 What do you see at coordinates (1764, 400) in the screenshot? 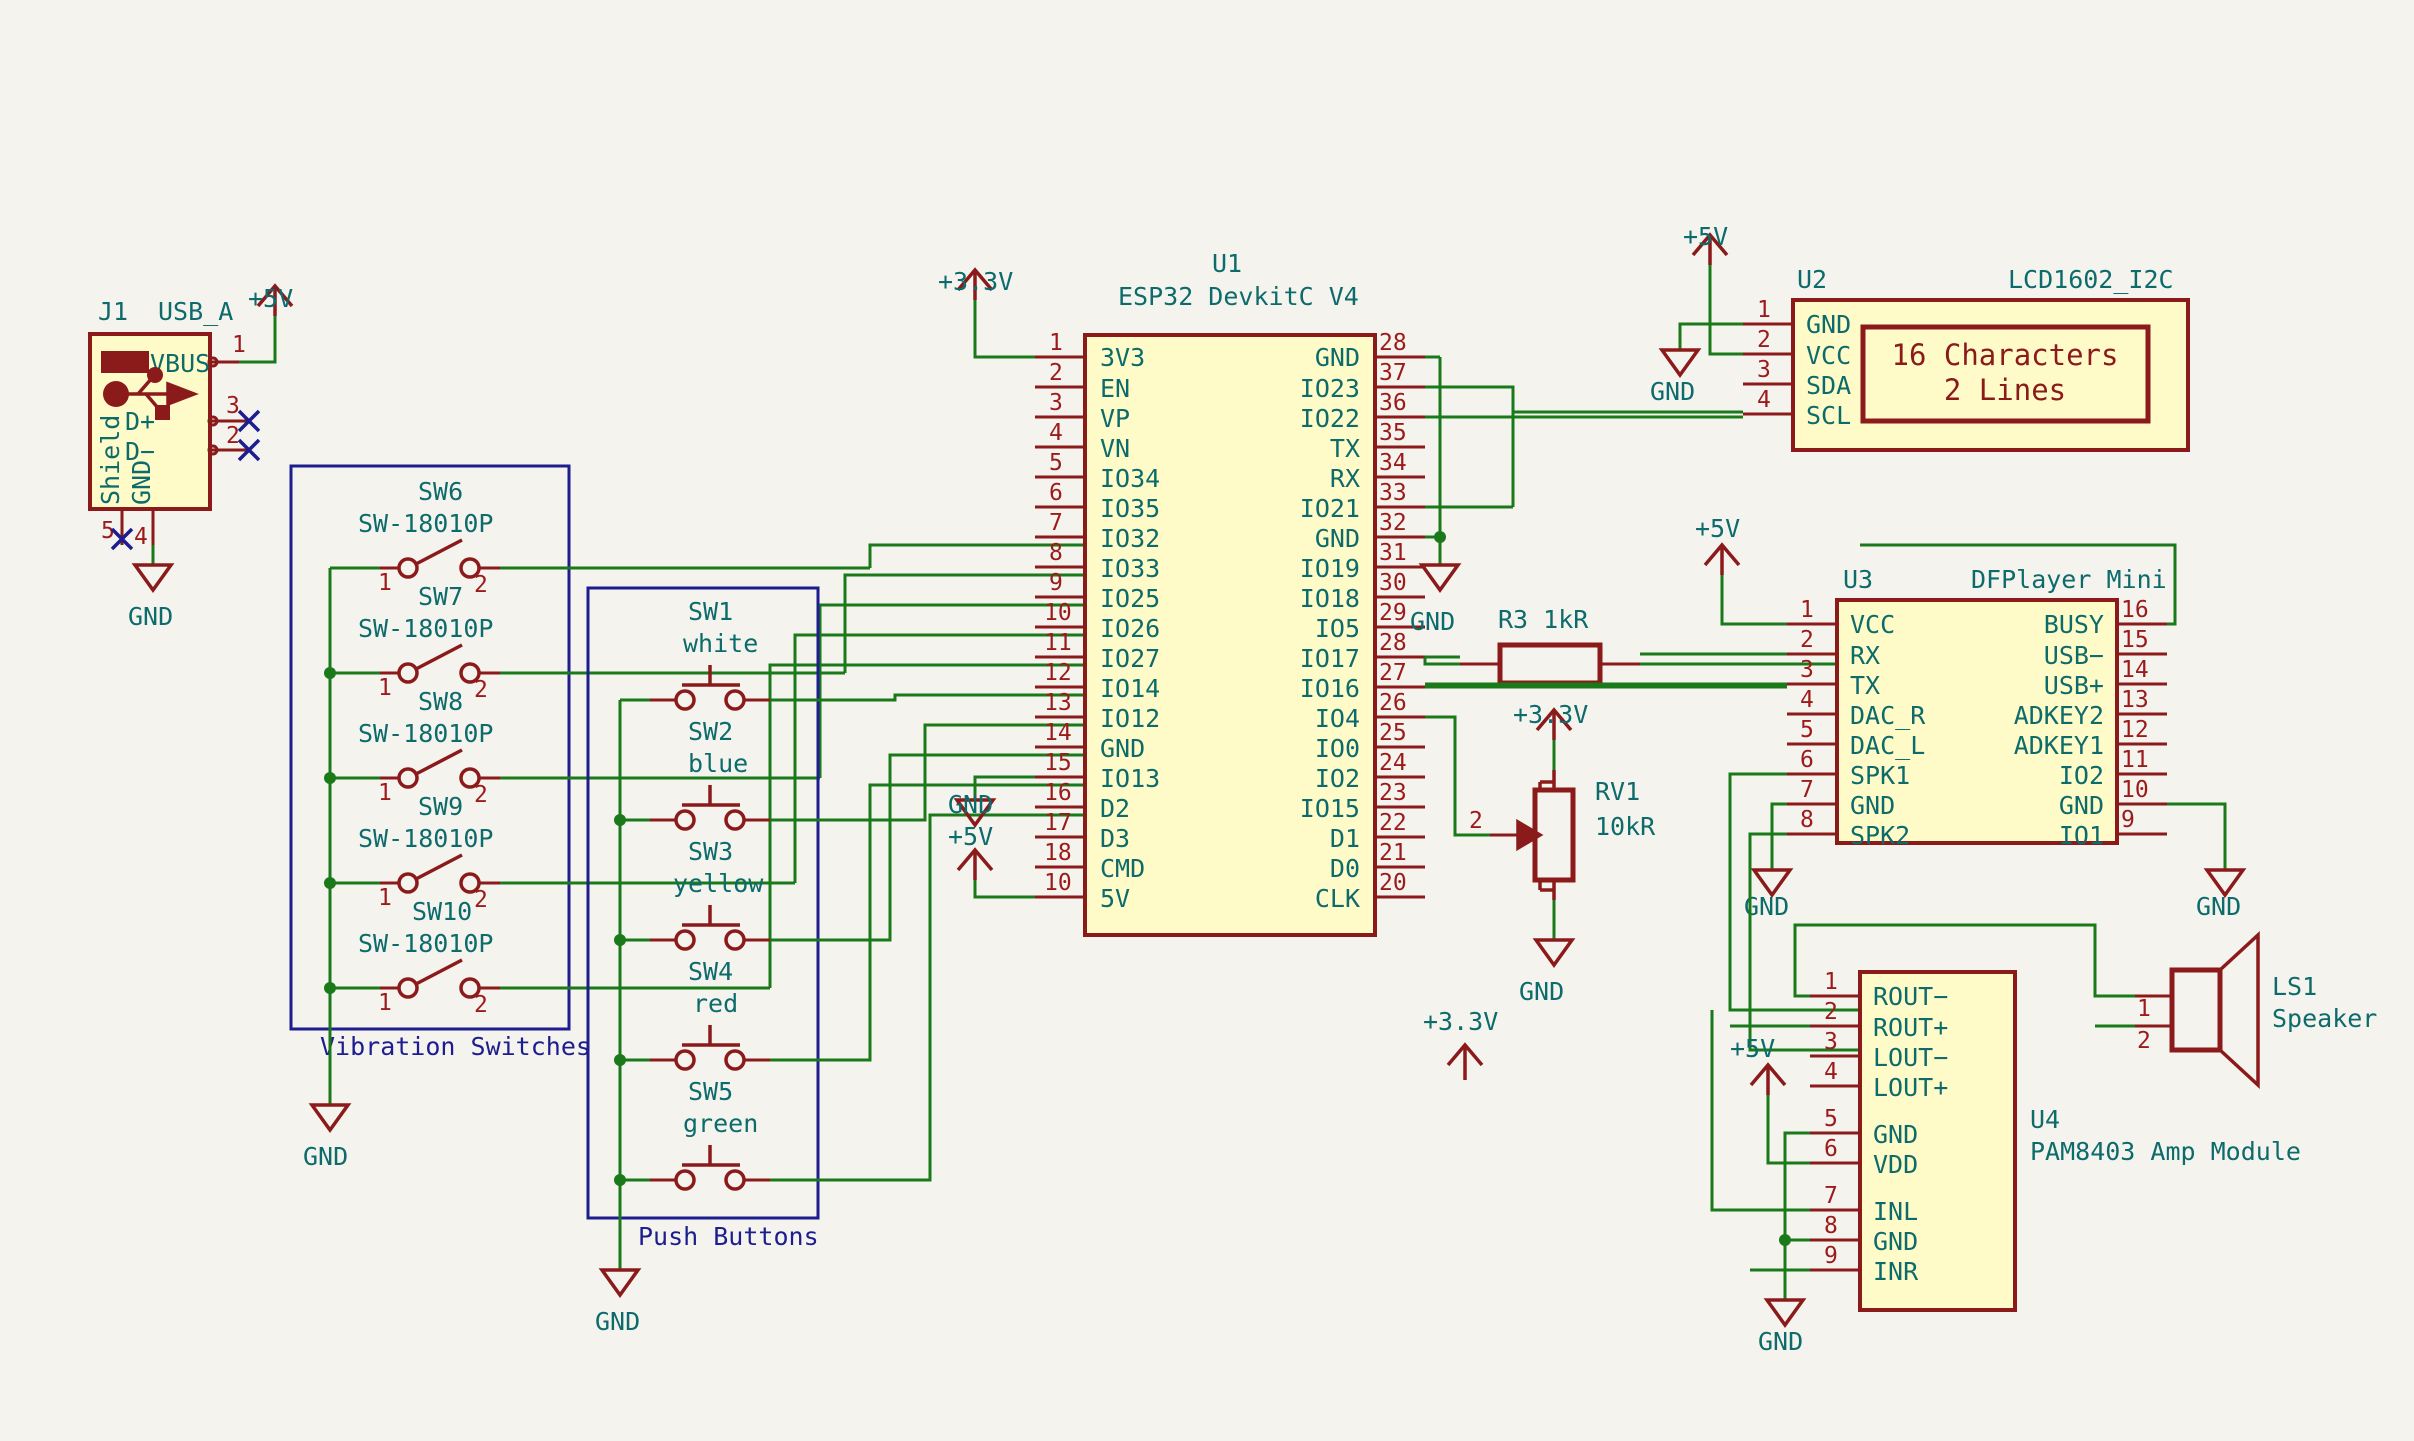
I see `u2-p3-num: 4` at bounding box center [1764, 400].